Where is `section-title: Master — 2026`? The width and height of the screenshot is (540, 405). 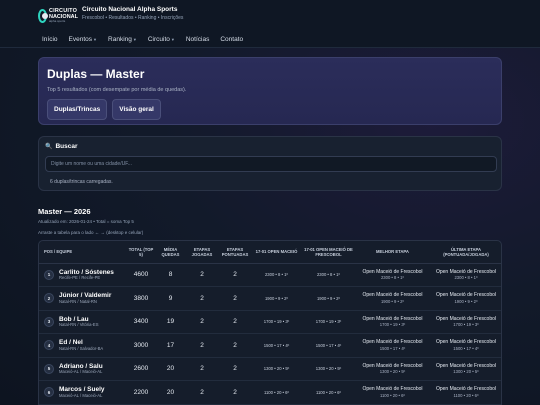
section-title: Master — 2026 is located at coordinates (64, 211).